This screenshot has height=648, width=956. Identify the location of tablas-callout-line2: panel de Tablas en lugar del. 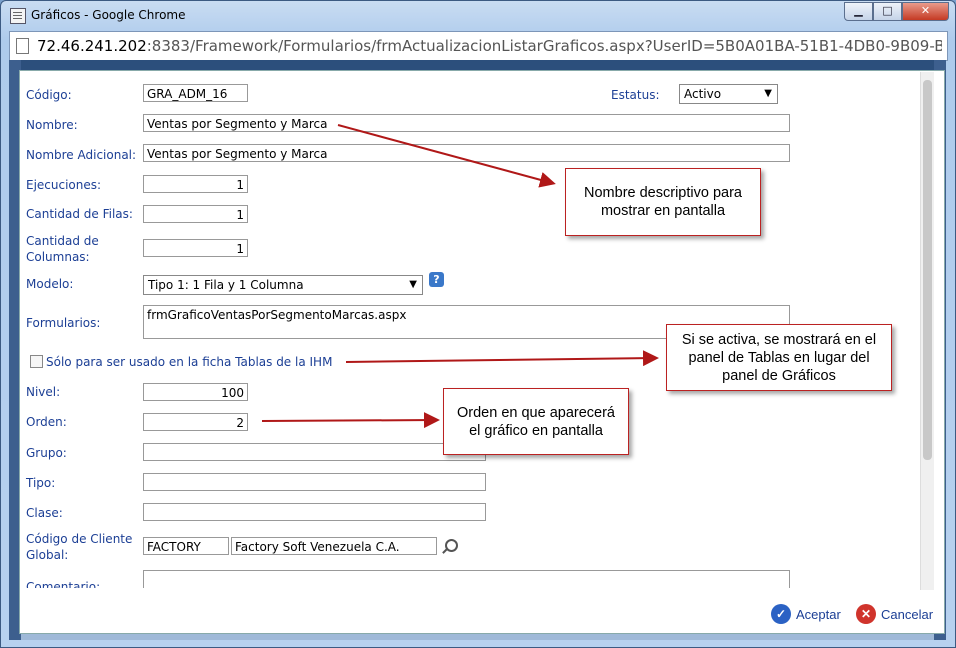
(779, 357).